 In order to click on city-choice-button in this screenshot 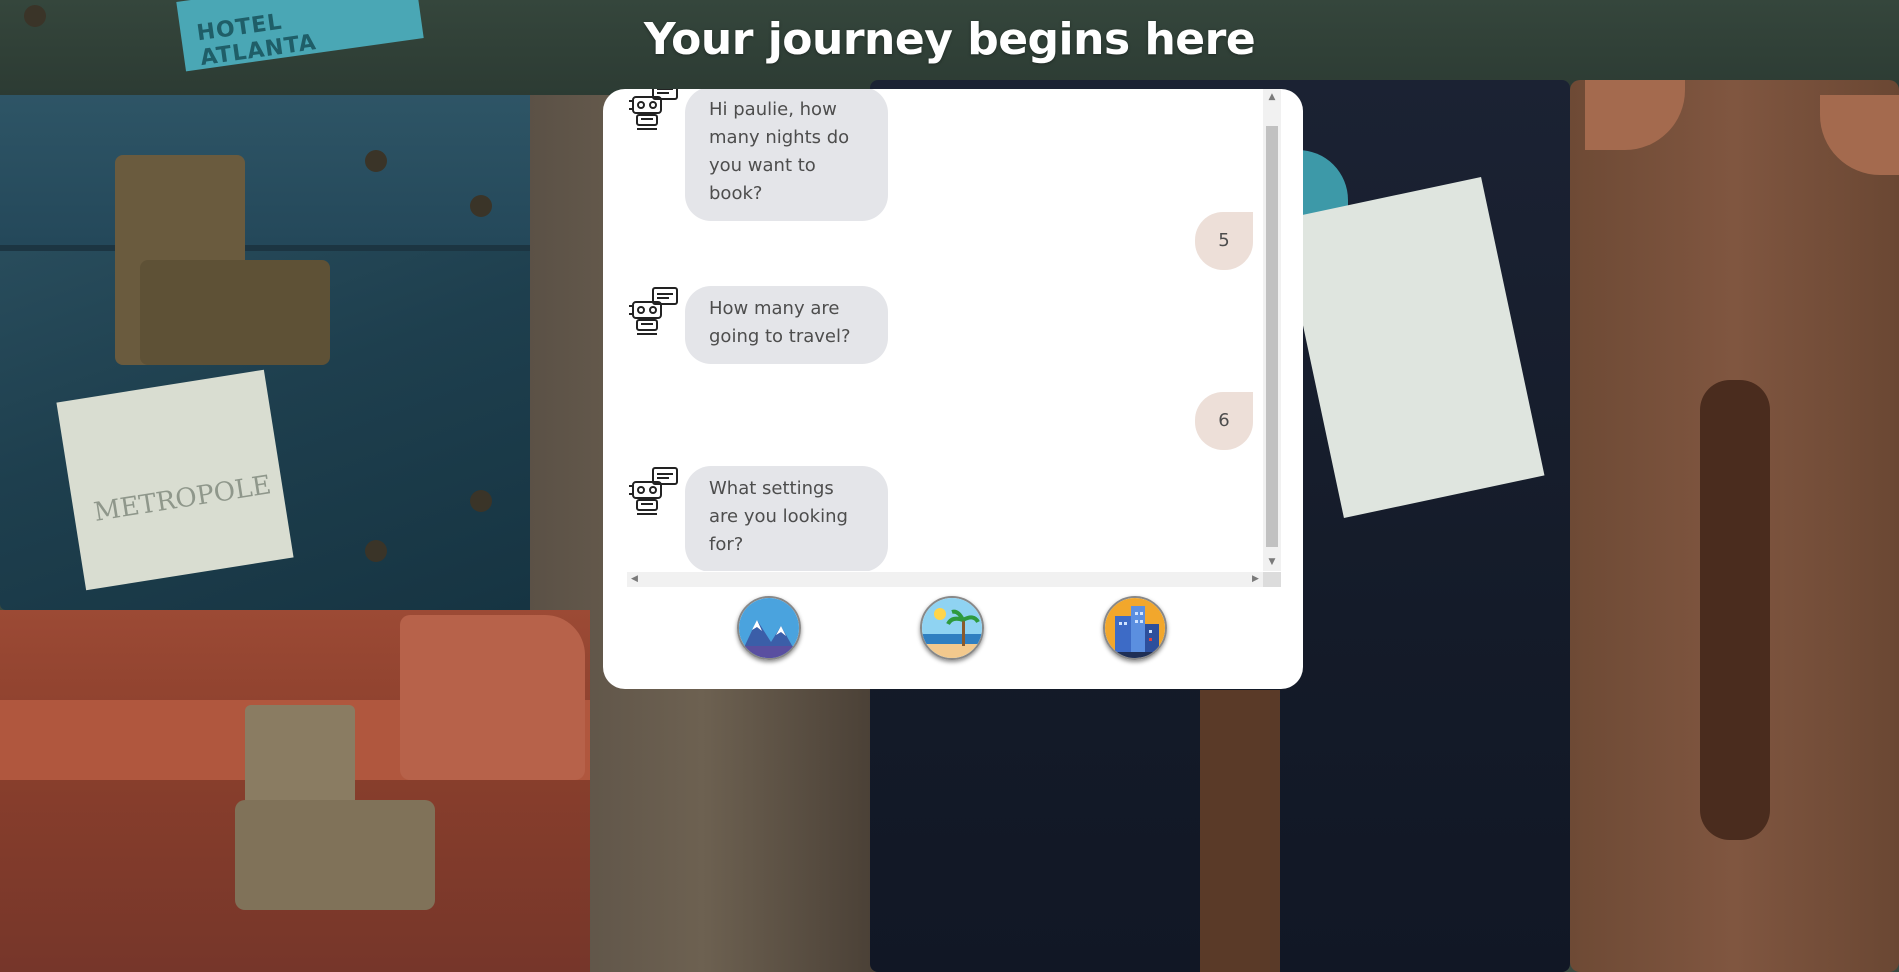, I will do `click(1135, 628)`.